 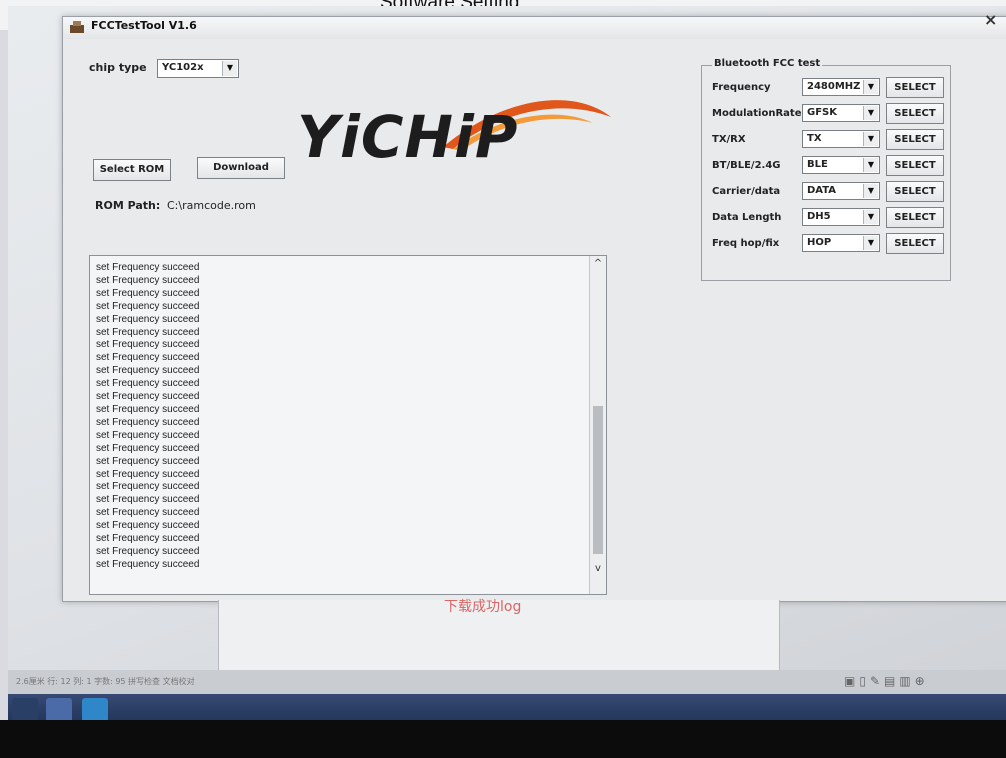 I want to click on chip-type-label: chip type, so click(x=118, y=67).